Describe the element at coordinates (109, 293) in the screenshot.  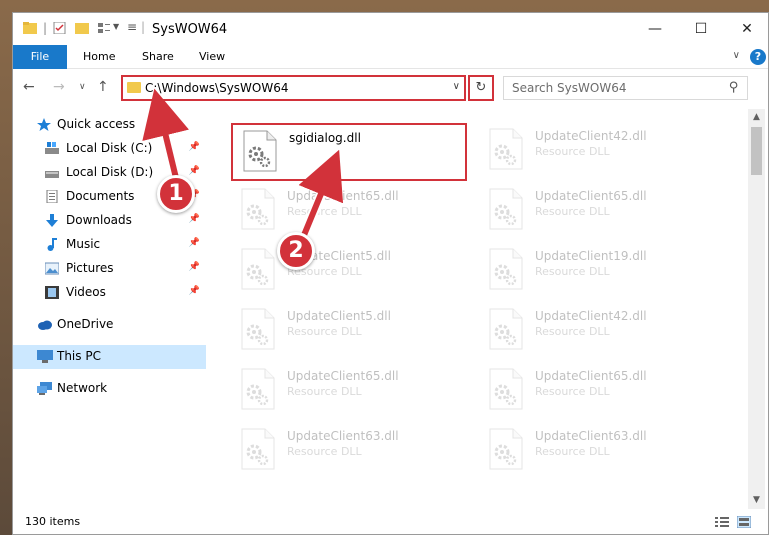
I see `sidebar-item-videos: Videos 📌` at that location.